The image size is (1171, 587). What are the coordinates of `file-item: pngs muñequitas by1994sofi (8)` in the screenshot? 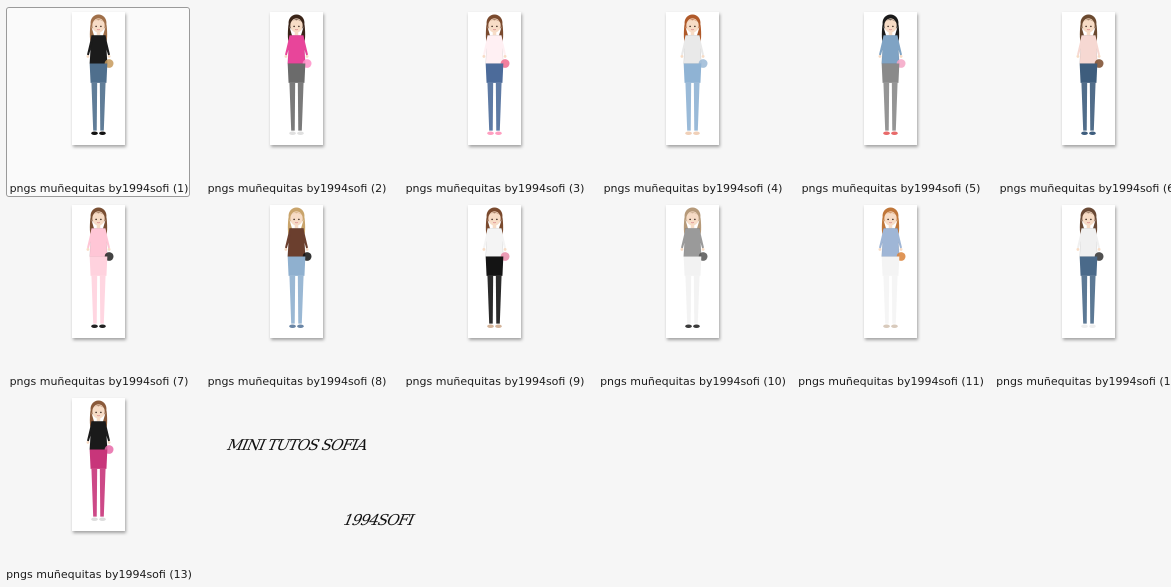 It's located at (296, 295).